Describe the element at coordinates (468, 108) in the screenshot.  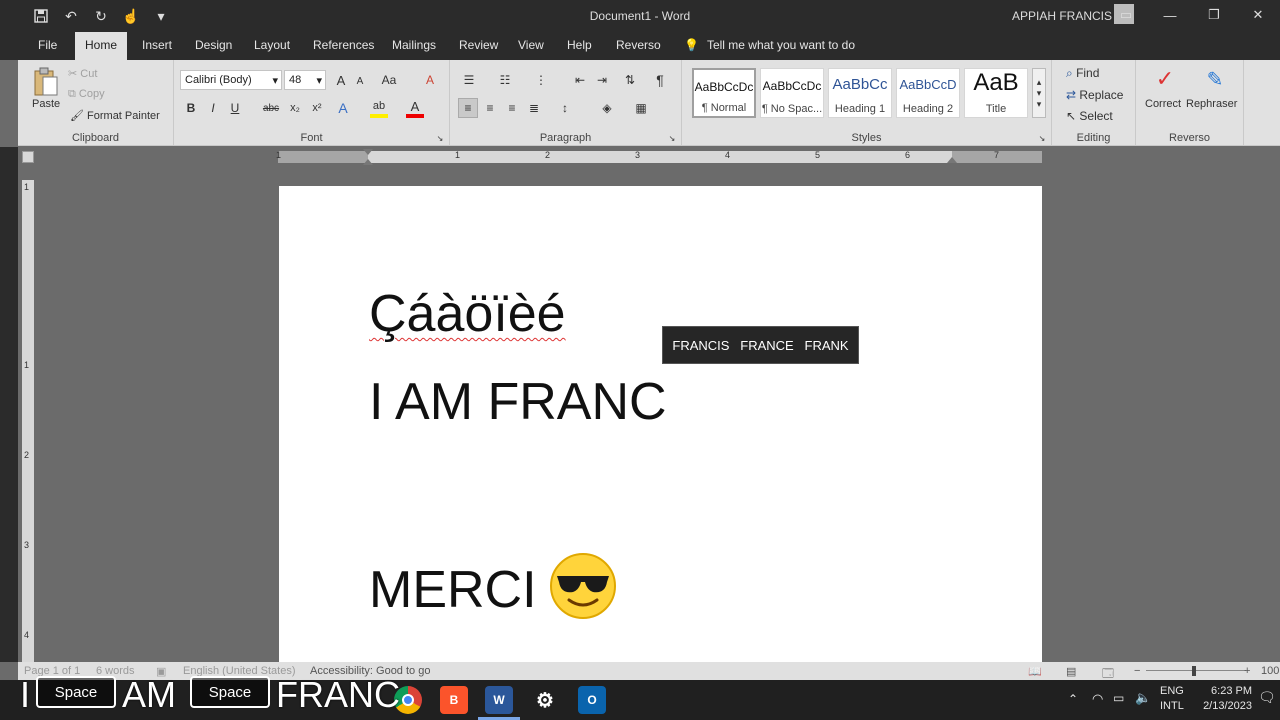
I see `align-left-icon: ≡` at that location.